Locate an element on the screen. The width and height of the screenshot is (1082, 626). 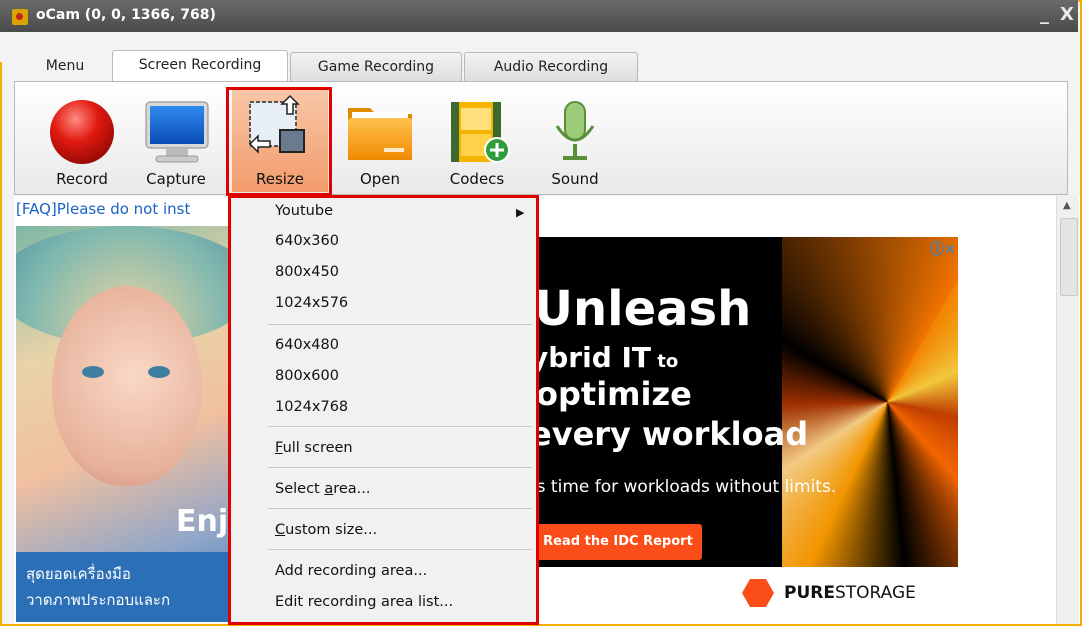
brand-name: PURESTORAGE is located at coordinates (850, 593).